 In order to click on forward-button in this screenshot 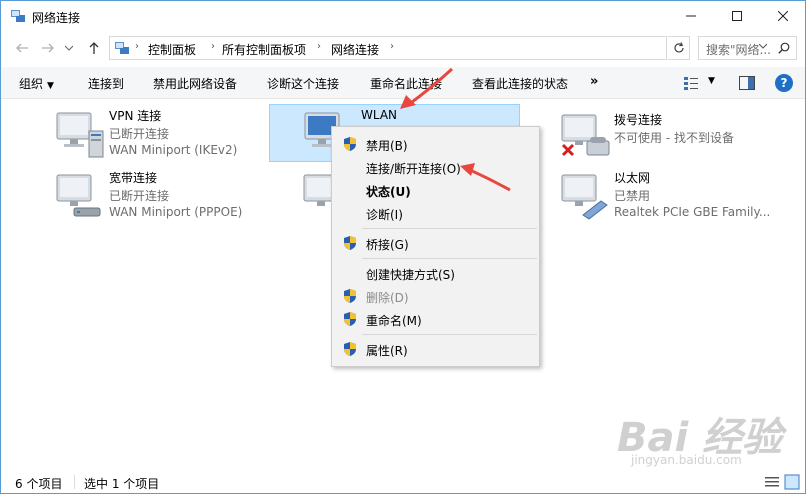, I will do `click(48, 48)`.